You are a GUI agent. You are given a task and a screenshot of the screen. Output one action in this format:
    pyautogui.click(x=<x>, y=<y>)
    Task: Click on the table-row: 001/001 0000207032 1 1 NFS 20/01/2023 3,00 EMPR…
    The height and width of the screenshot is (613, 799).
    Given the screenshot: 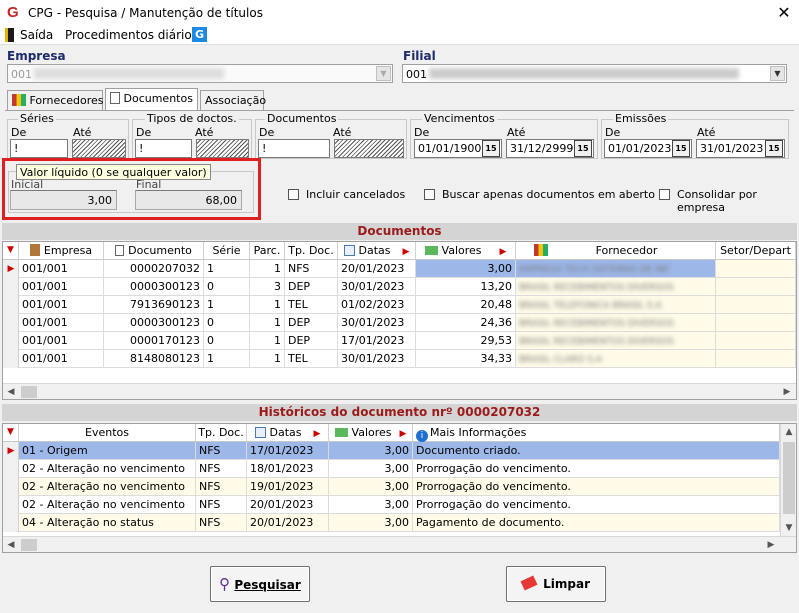 What is the action you would take?
    pyautogui.click(x=399, y=269)
    